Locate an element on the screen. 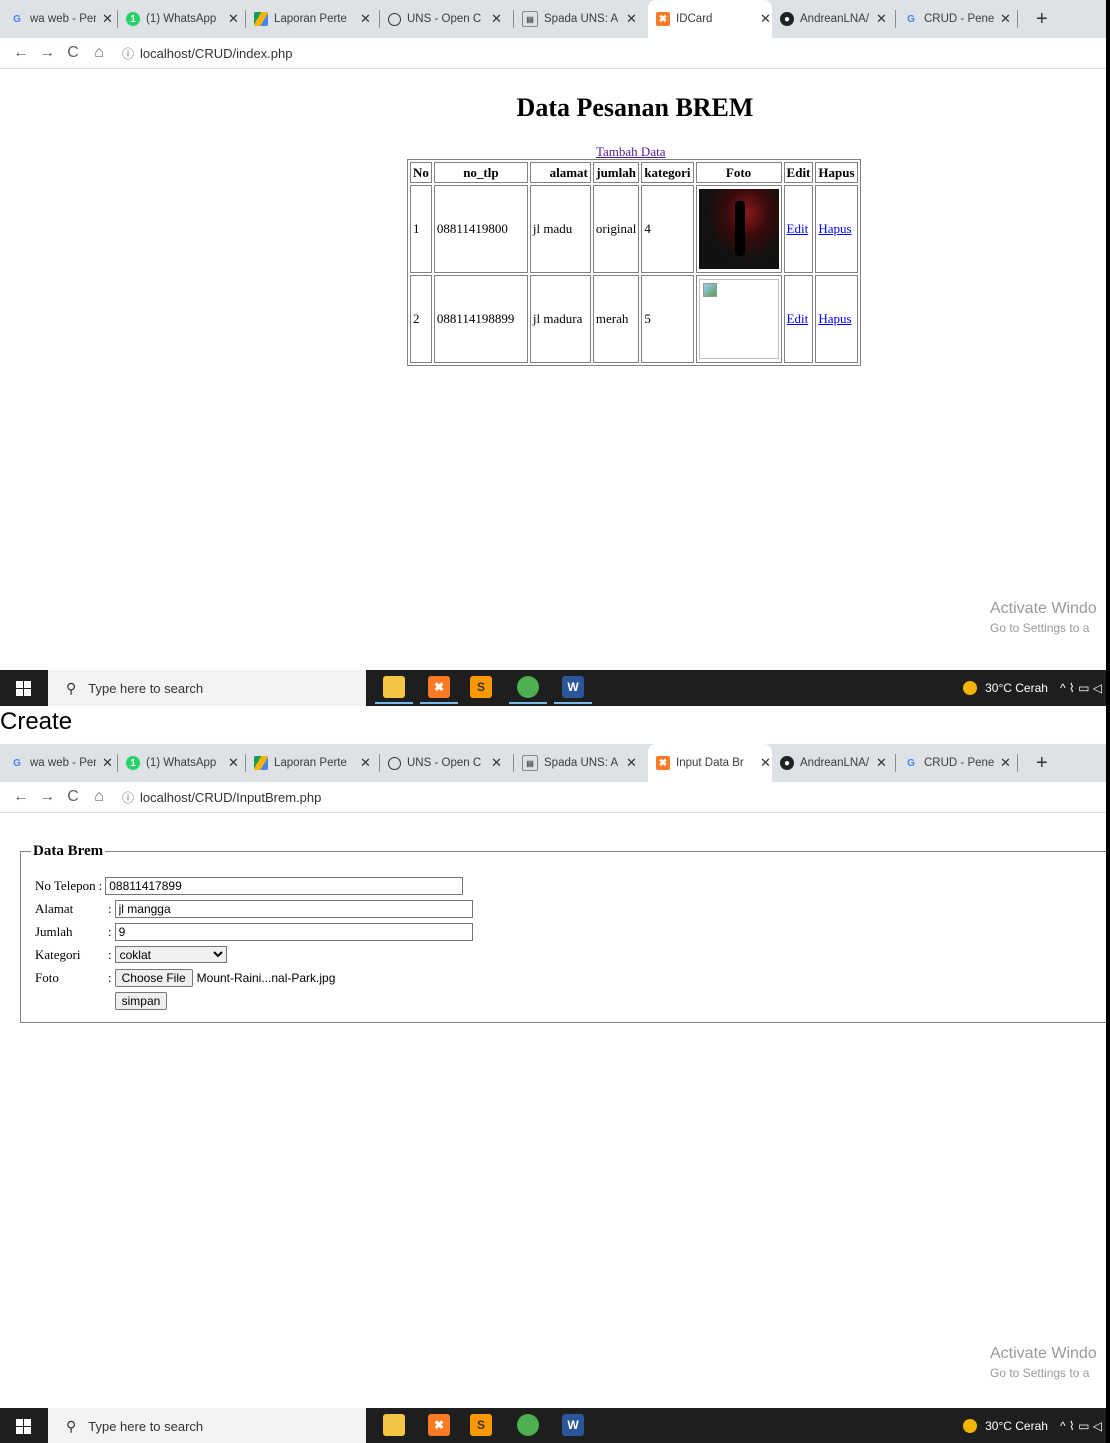 This screenshot has height=1443, width=1110. whatsapp-icon: 1 is located at coordinates (133, 763).